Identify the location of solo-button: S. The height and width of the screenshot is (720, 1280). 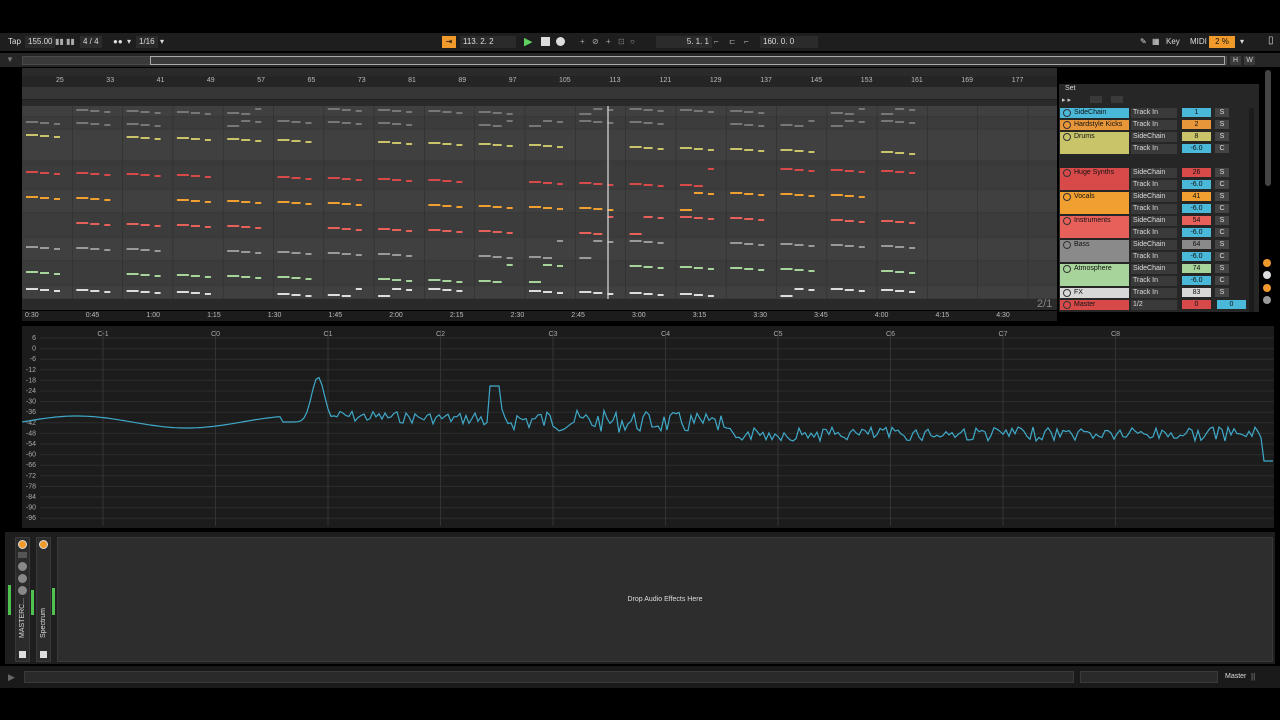
(1222, 124).